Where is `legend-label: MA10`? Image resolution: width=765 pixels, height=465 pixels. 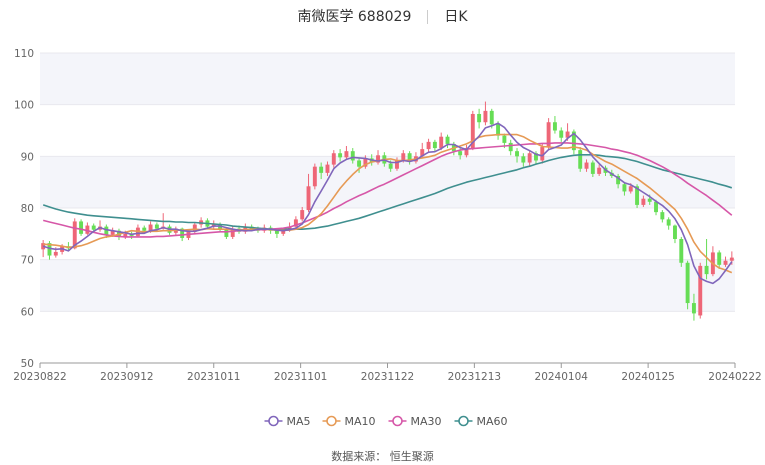
legend-label: MA10 is located at coordinates (360, 421).